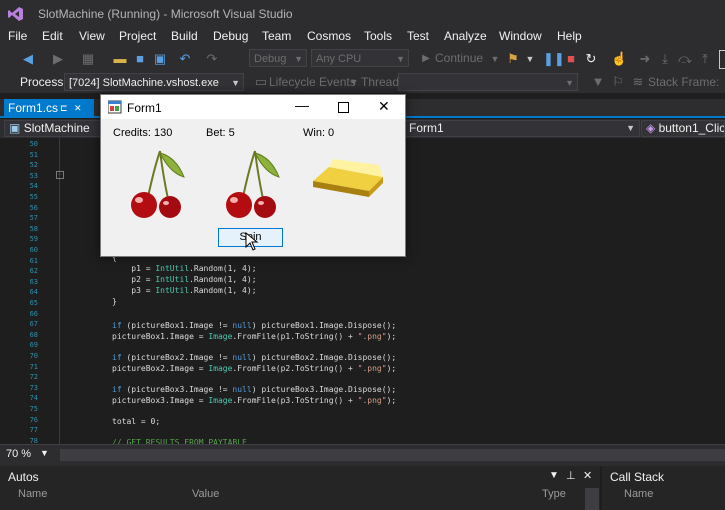 The height and width of the screenshot is (510, 725). Describe the element at coordinates (144, 108) in the screenshot. I see `form-title: Form1` at that location.